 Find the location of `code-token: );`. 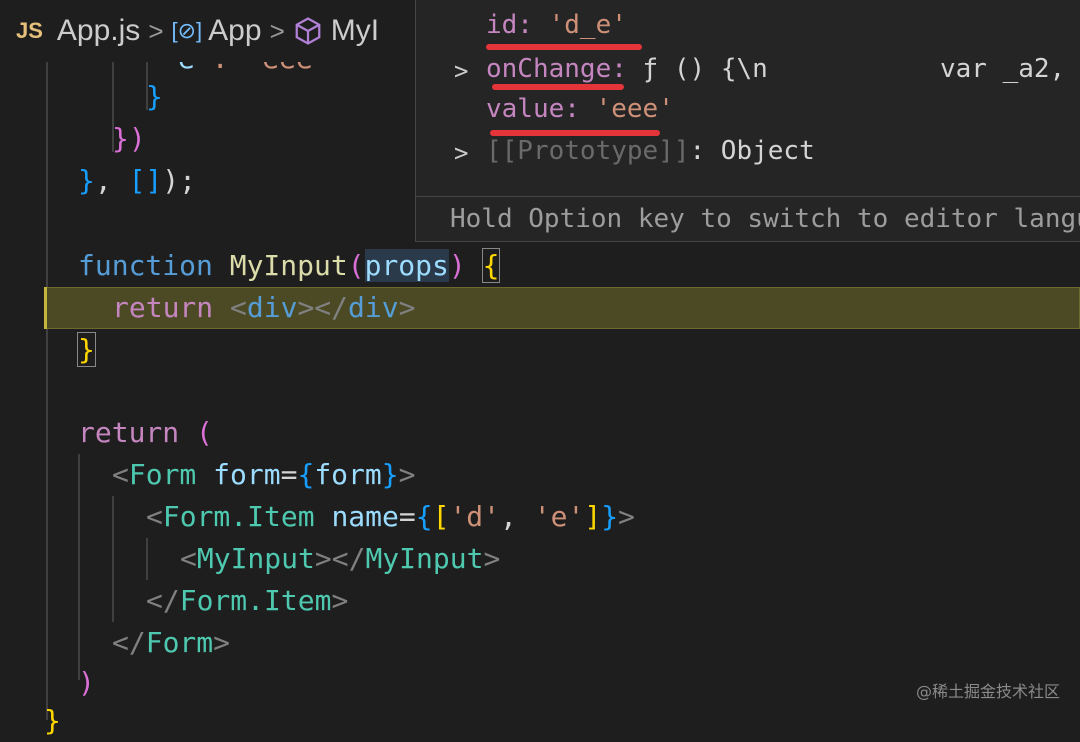

code-token: ); is located at coordinates (179, 180).